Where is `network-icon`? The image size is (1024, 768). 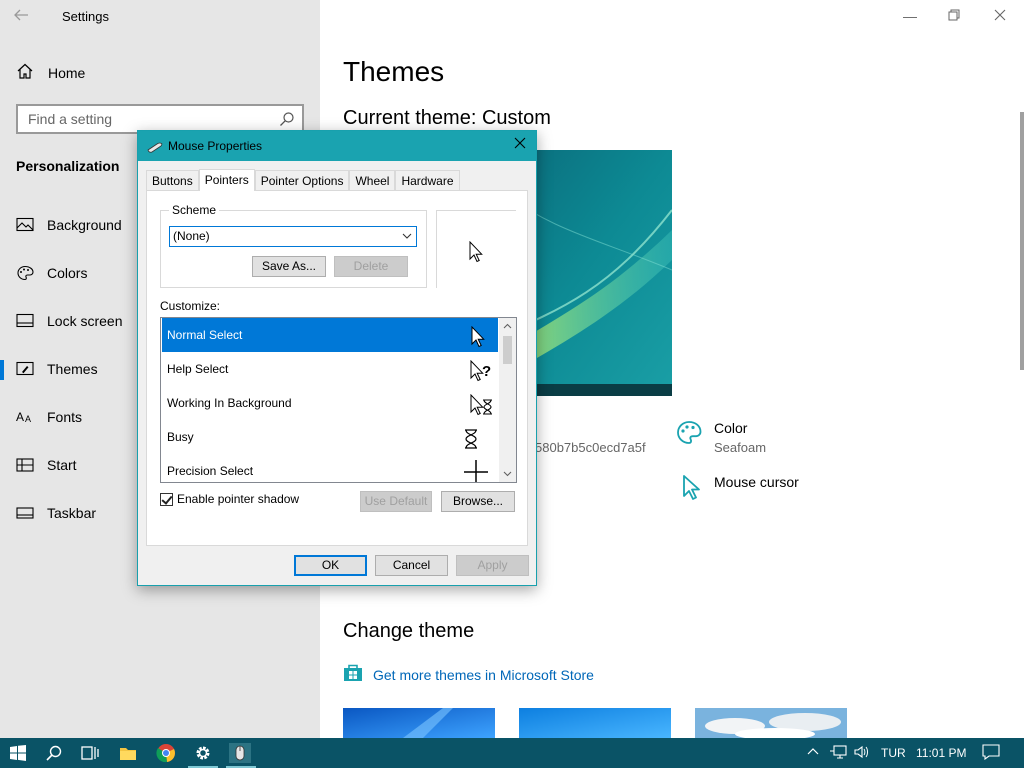 network-icon is located at coordinates (838, 753).